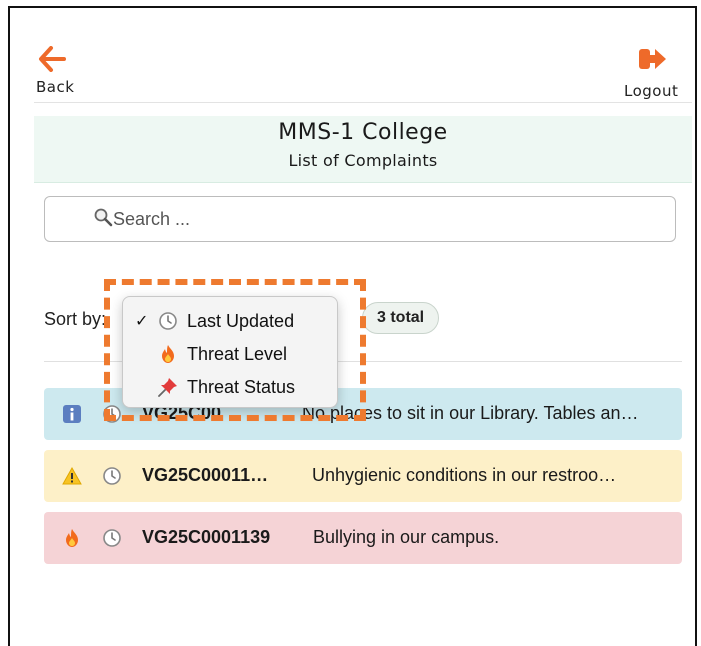 Image resolution: width=701 pixels, height=646 pixels. I want to click on search-icon, so click(103, 217).